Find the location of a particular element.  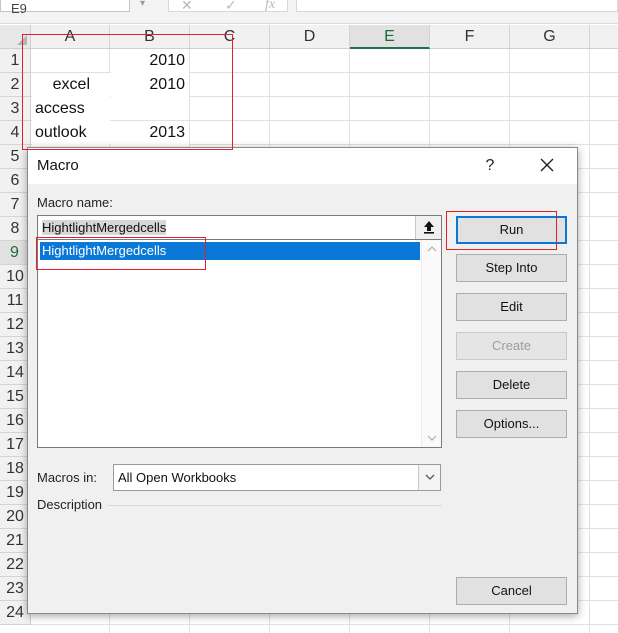

scroll-up-icon is located at coordinates (432, 249).